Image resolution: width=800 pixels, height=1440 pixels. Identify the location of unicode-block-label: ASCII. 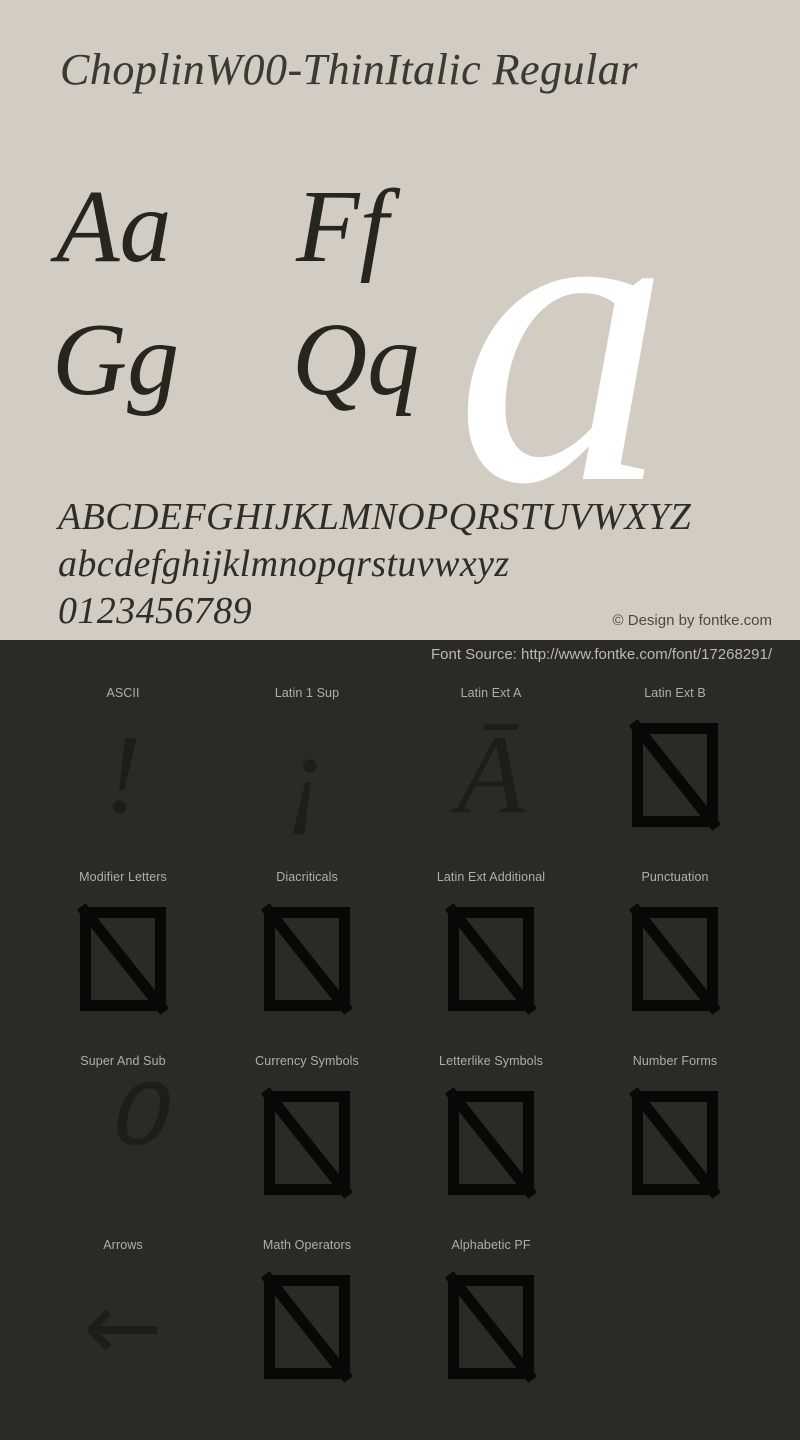
(123, 693).